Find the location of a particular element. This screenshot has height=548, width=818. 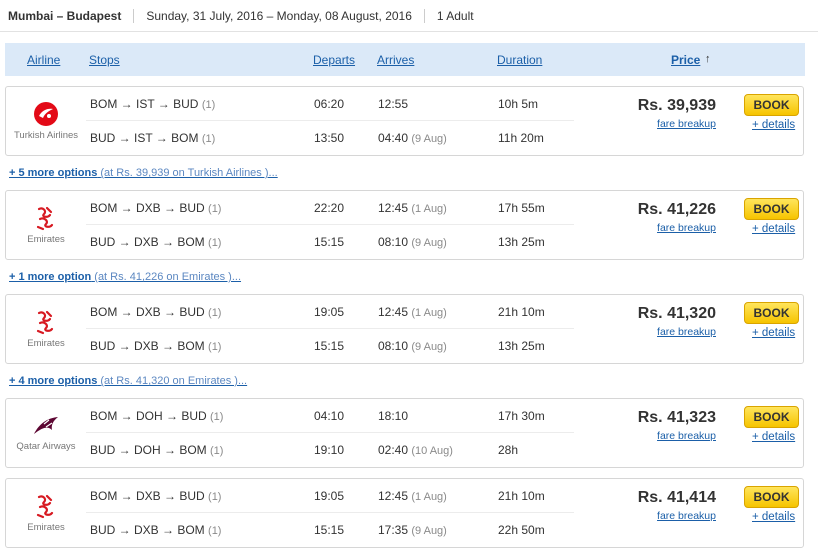

sort-stops-link: Stops is located at coordinates (104, 60).